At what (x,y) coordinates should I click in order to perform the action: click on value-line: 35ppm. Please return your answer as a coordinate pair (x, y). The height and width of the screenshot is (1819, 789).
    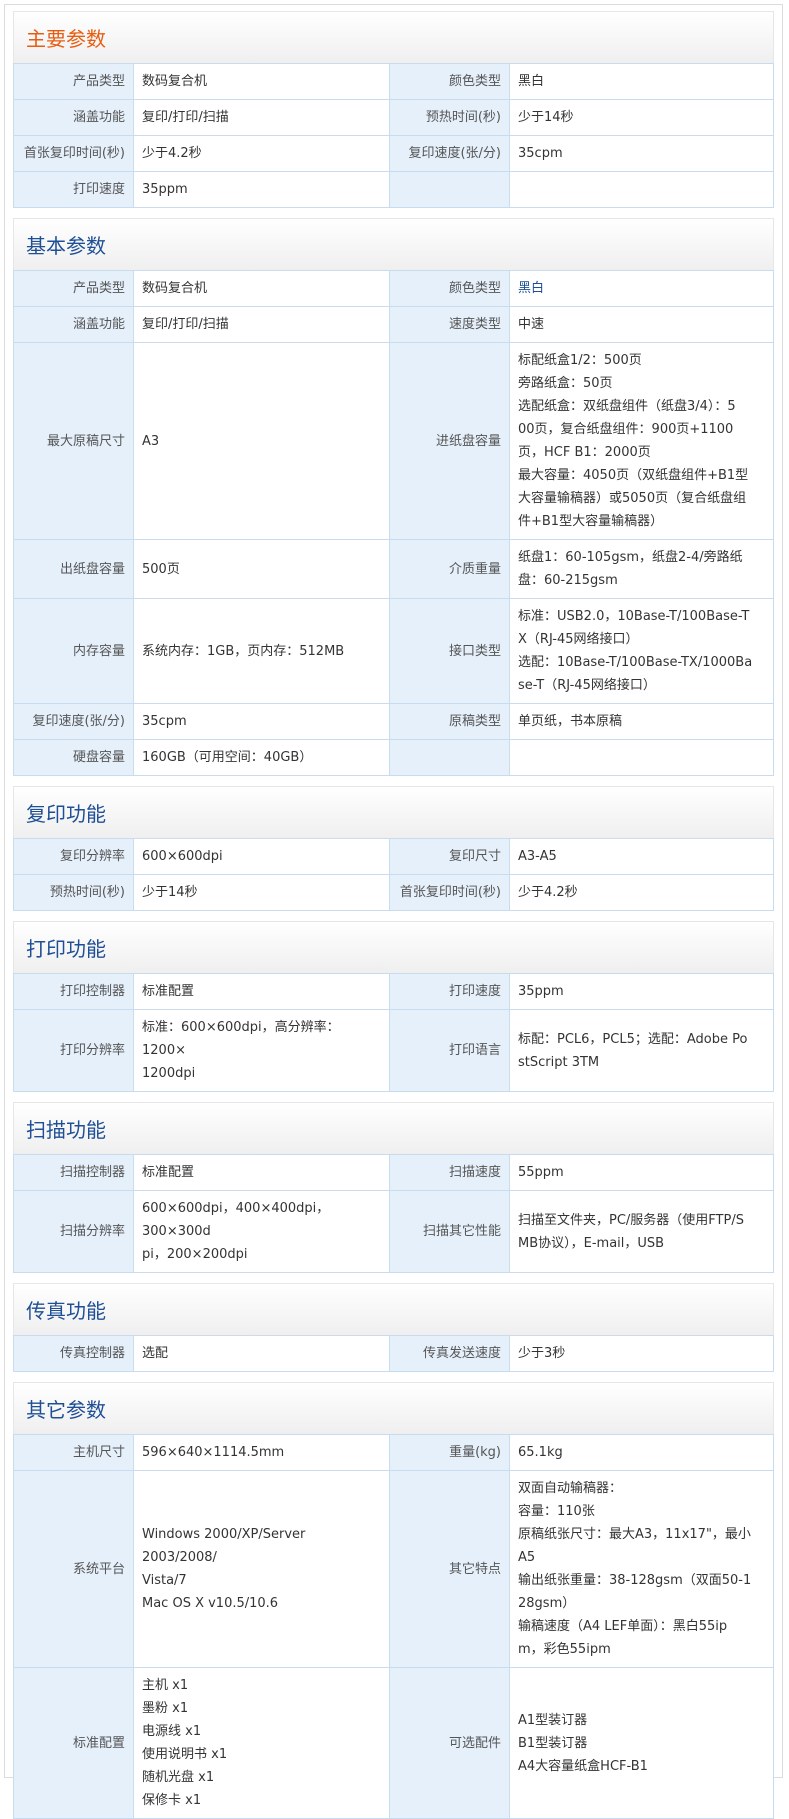
    Looking at the image, I should click on (541, 991).